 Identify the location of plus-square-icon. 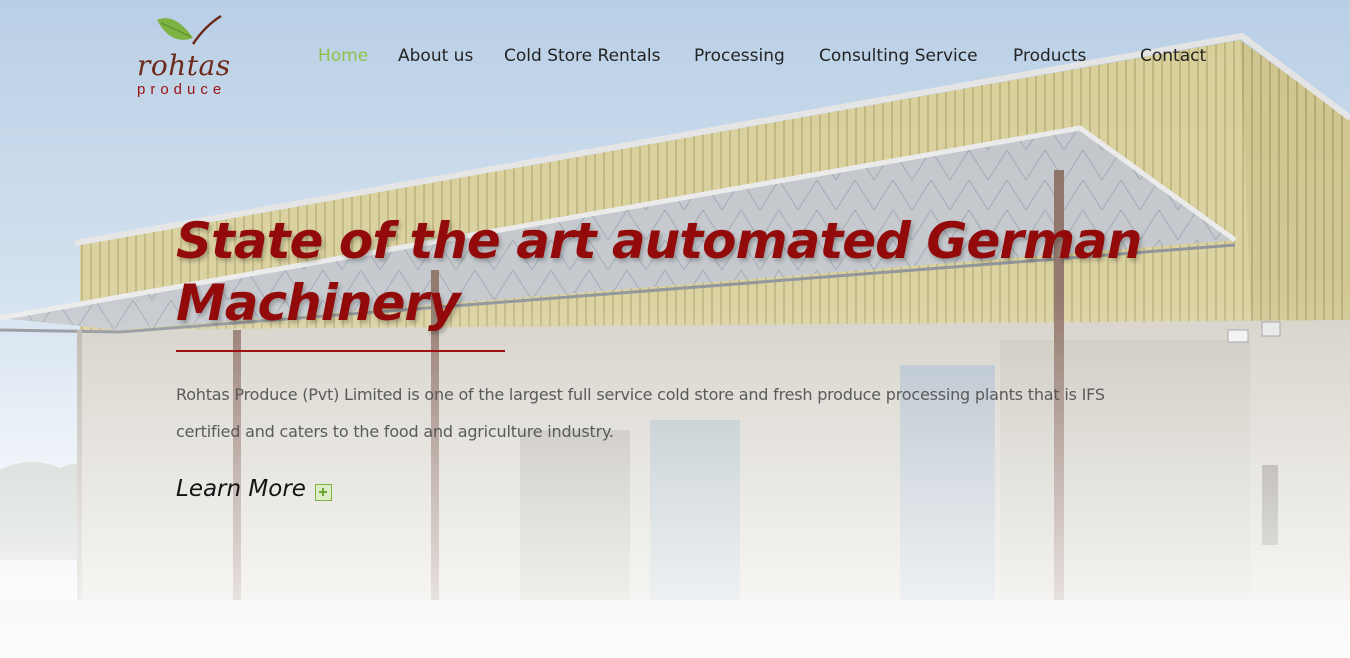
(323, 492).